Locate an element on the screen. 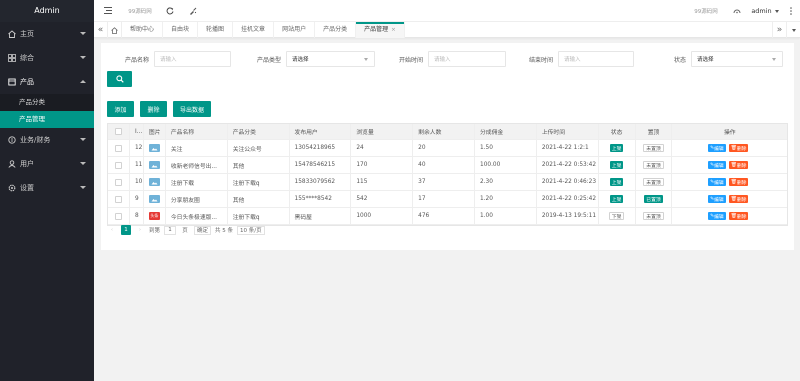  delete-button: 删除 is located at coordinates (153, 109).